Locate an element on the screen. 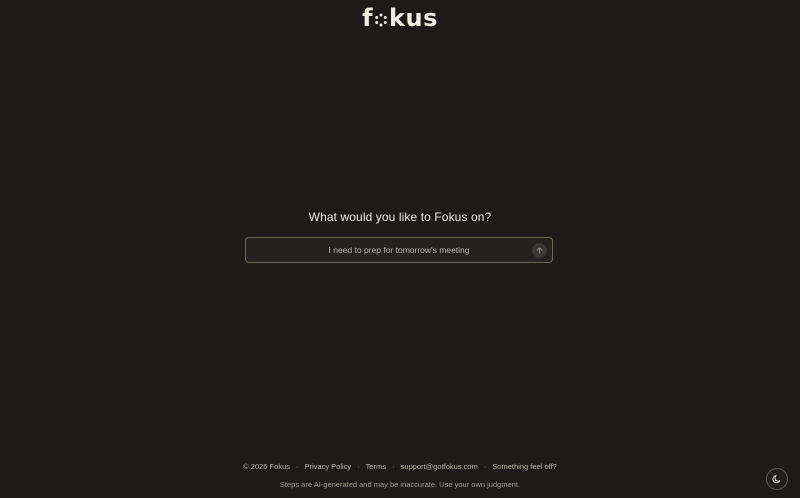 The width and height of the screenshot is (800, 498). fokus-logo: f kus is located at coordinates (400, 18).